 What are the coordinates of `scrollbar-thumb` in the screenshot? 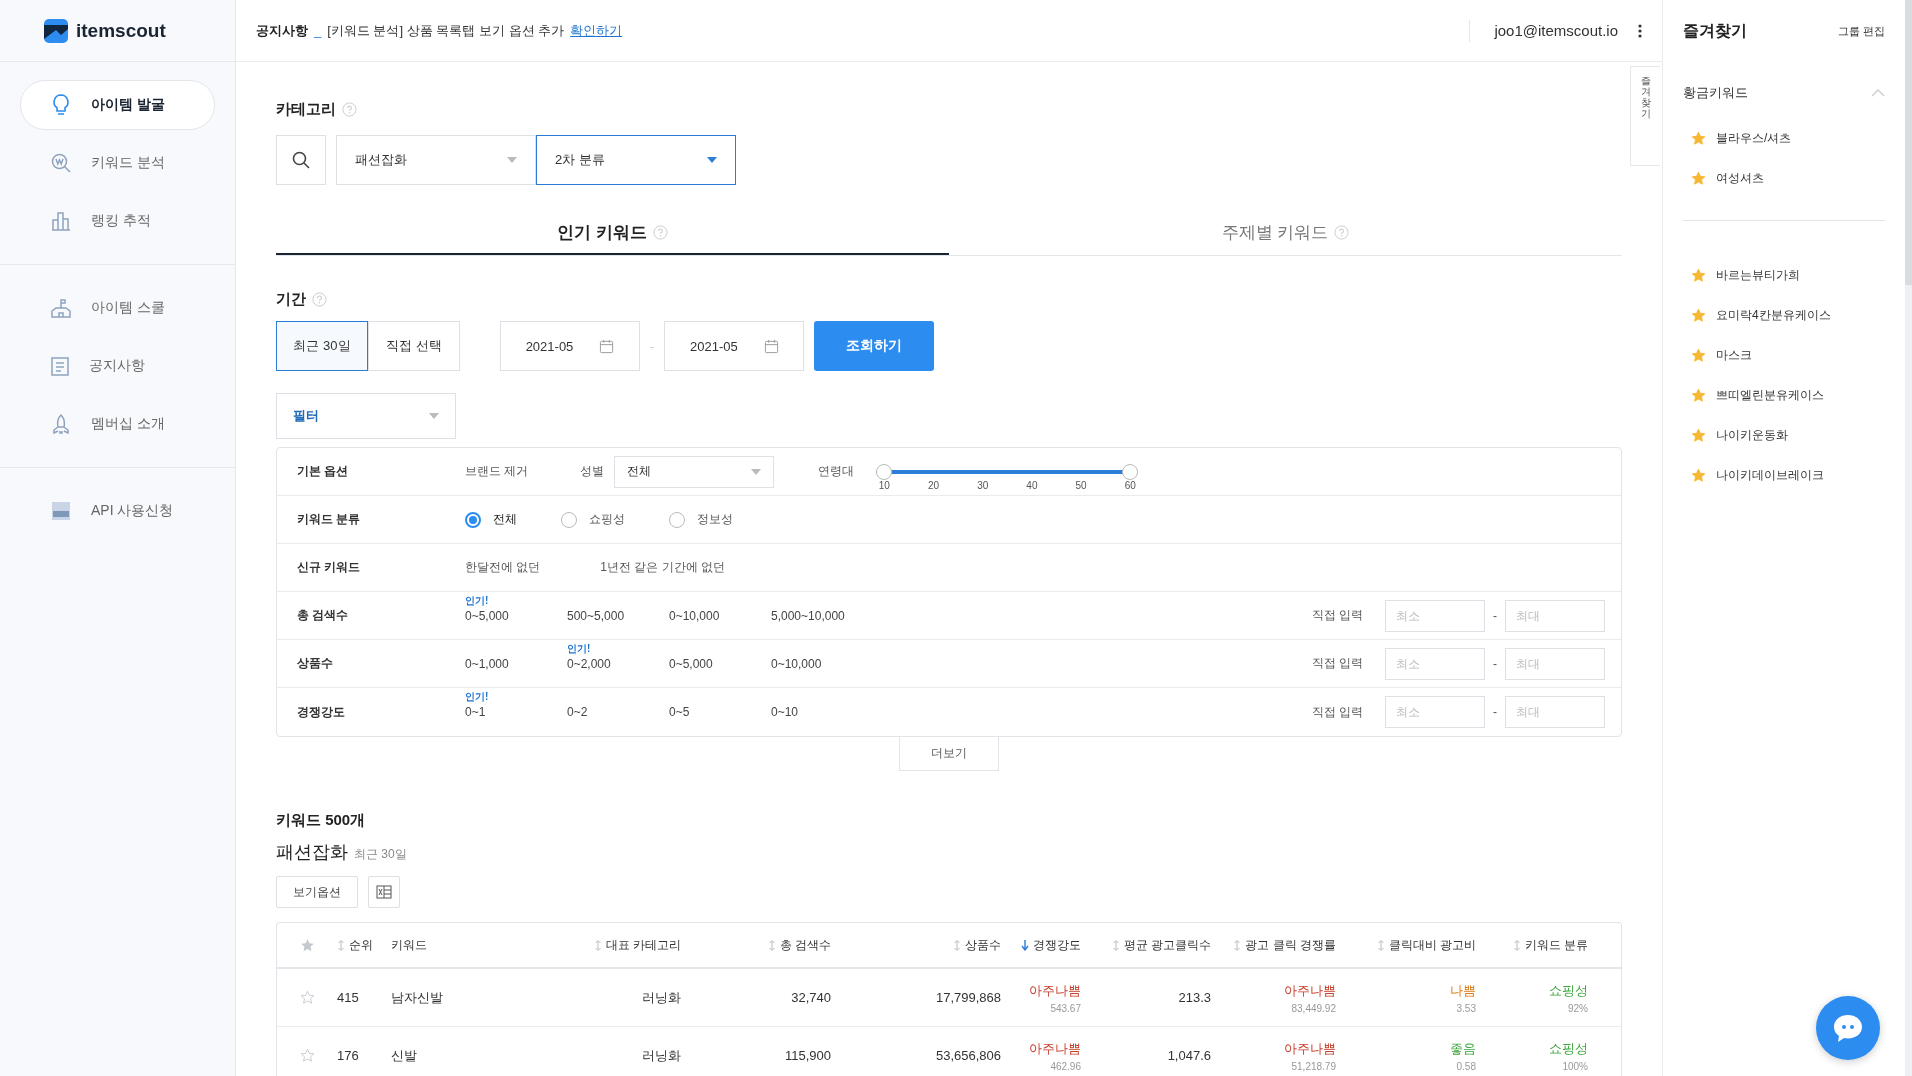 It's located at (1908, 142).